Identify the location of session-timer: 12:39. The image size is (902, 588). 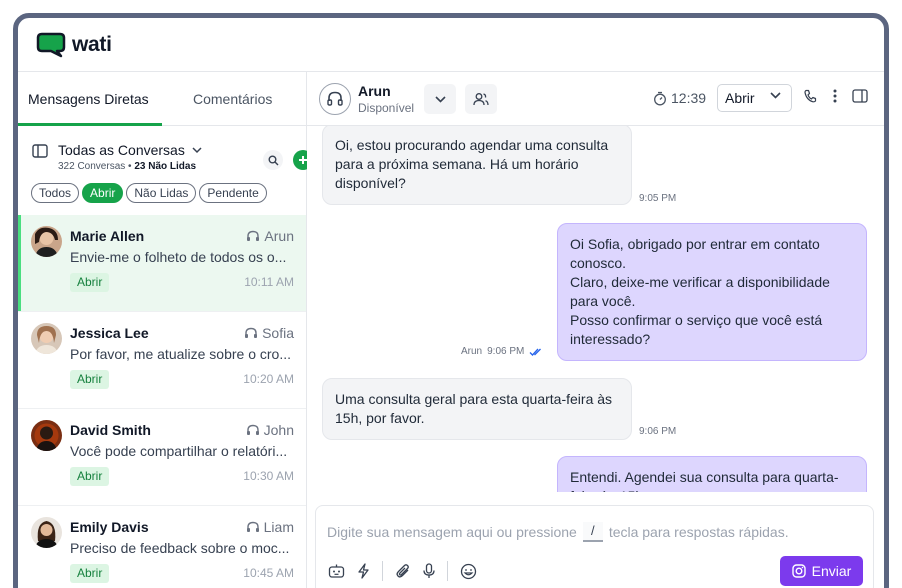
(679, 98).